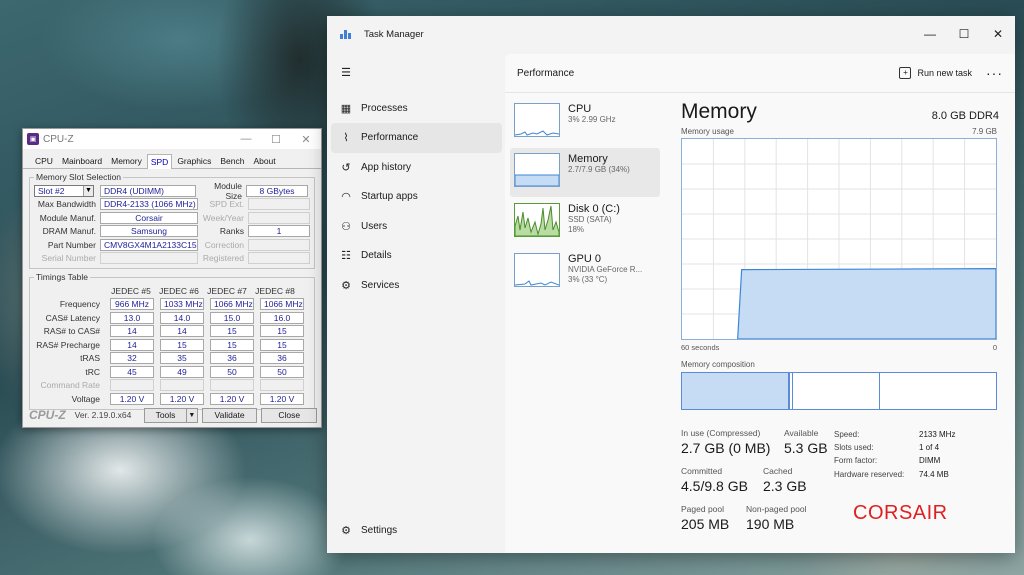 This screenshot has height=575, width=1024. What do you see at coordinates (172, 399) in the screenshot?
I see `timing-row: Voltage 1.20 V 1.20 V 1.20 V 1.20 V` at bounding box center [172, 399].